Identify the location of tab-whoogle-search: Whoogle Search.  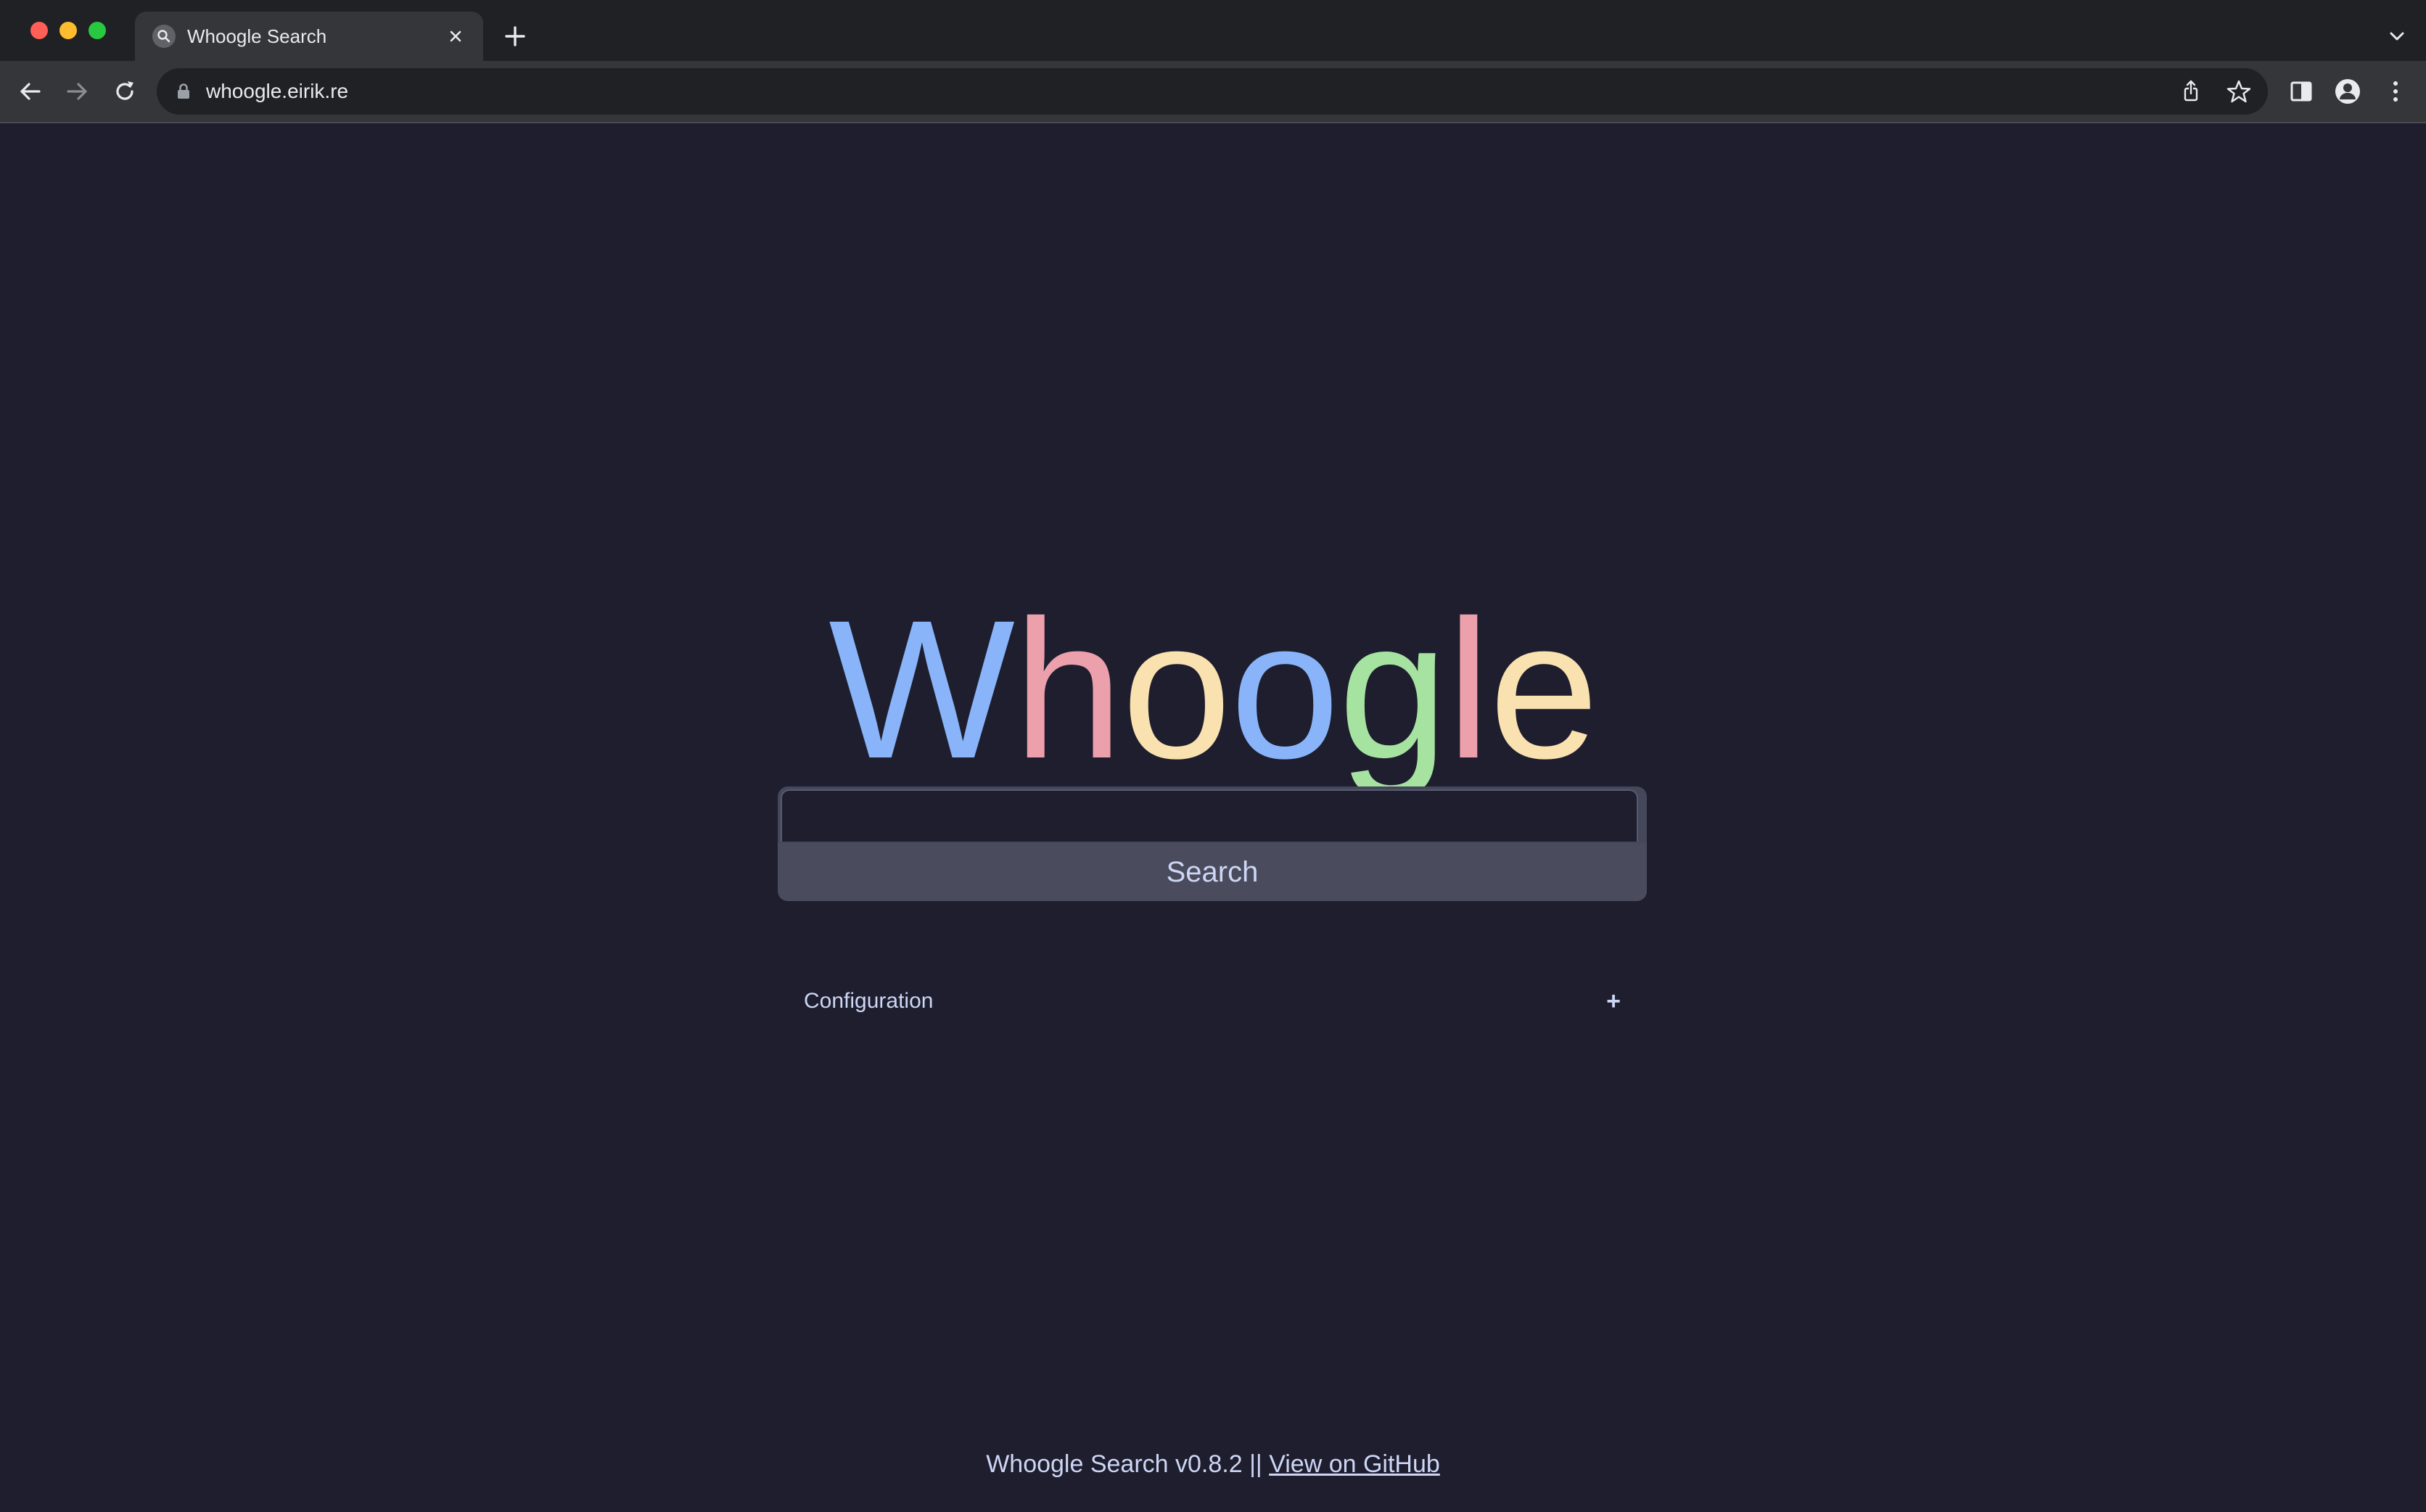
(309, 37).